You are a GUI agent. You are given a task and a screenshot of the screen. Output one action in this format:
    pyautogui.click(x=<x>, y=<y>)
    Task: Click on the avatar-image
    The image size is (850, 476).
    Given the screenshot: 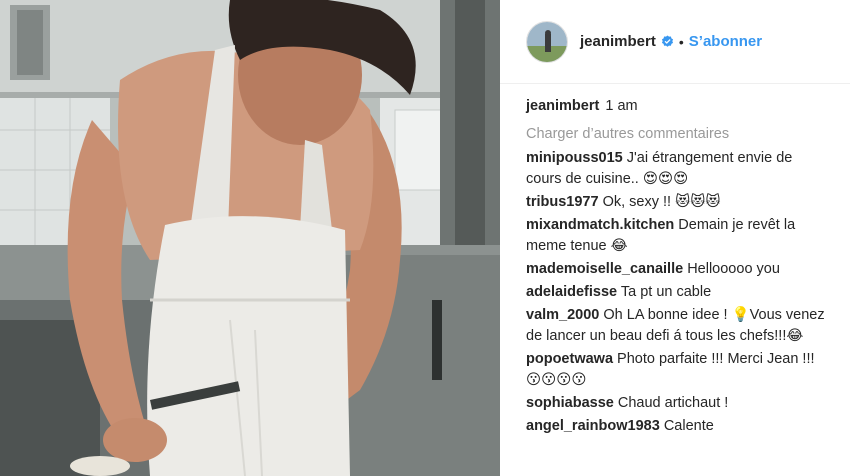 What is the action you would take?
    pyautogui.click(x=547, y=41)
    